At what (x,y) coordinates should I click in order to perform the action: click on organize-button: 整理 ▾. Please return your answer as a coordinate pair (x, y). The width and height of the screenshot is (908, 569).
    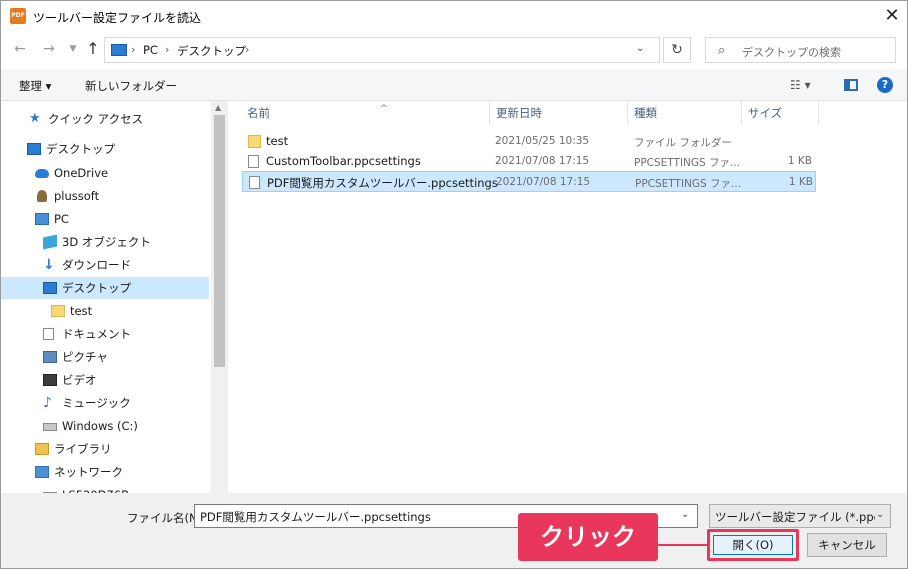
    Looking at the image, I should click on (35, 86).